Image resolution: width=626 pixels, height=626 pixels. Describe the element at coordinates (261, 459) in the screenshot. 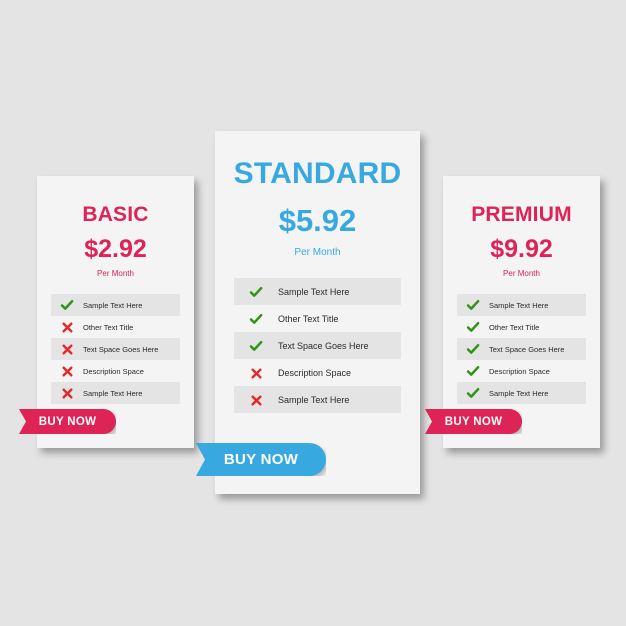

I see `buy-now-button-standard: BUY NOW` at that location.